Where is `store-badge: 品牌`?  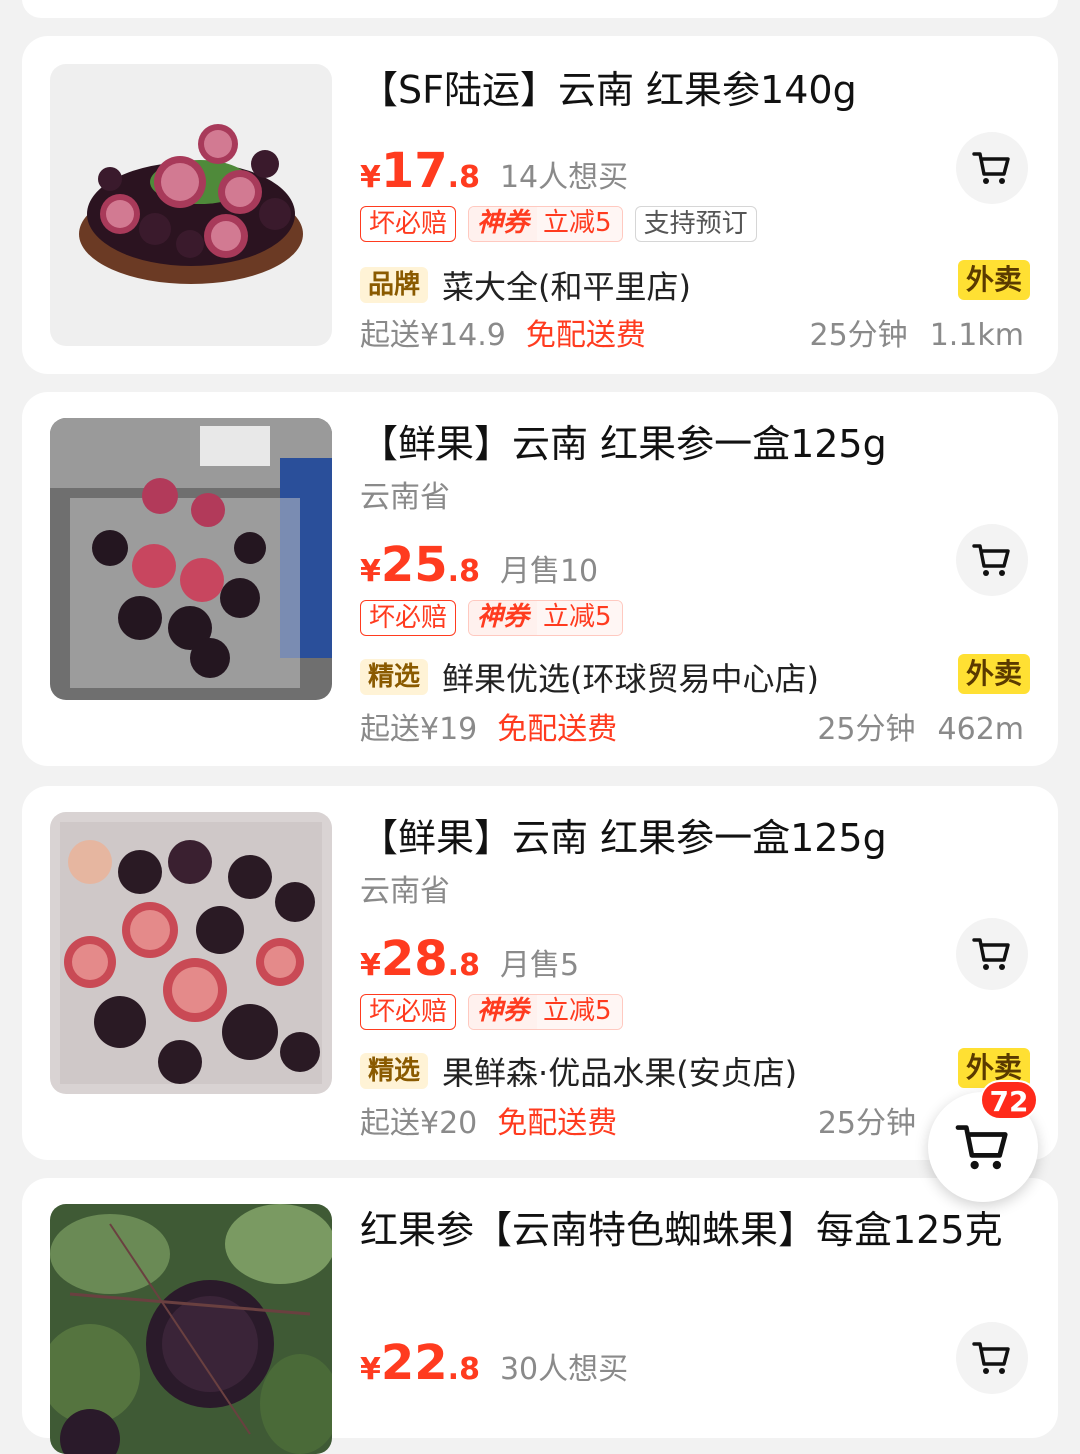
store-badge: 品牌 is located at coordinates (394, 285).